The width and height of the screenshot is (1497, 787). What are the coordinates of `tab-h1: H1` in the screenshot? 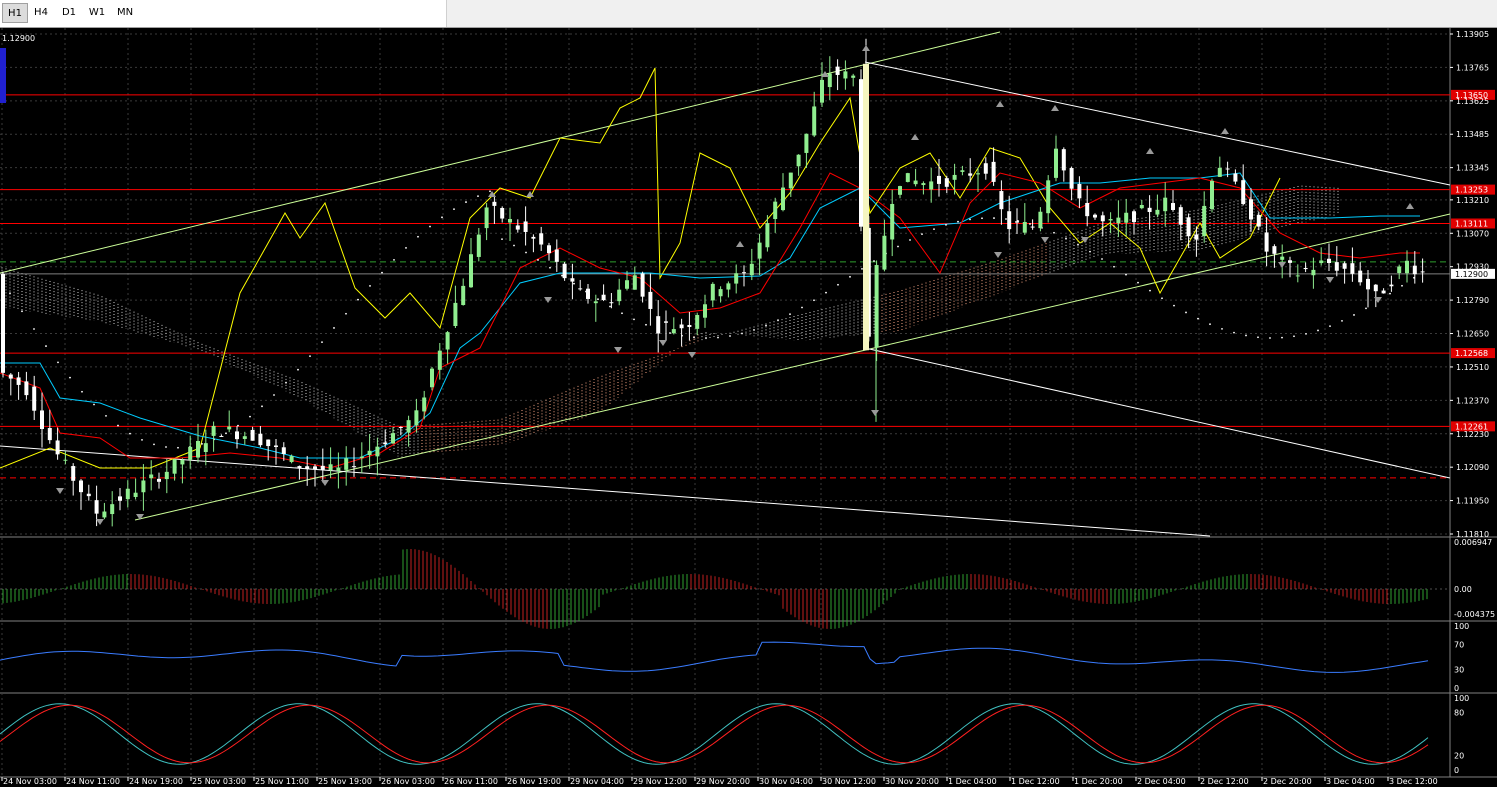 It's located at (15, 13).